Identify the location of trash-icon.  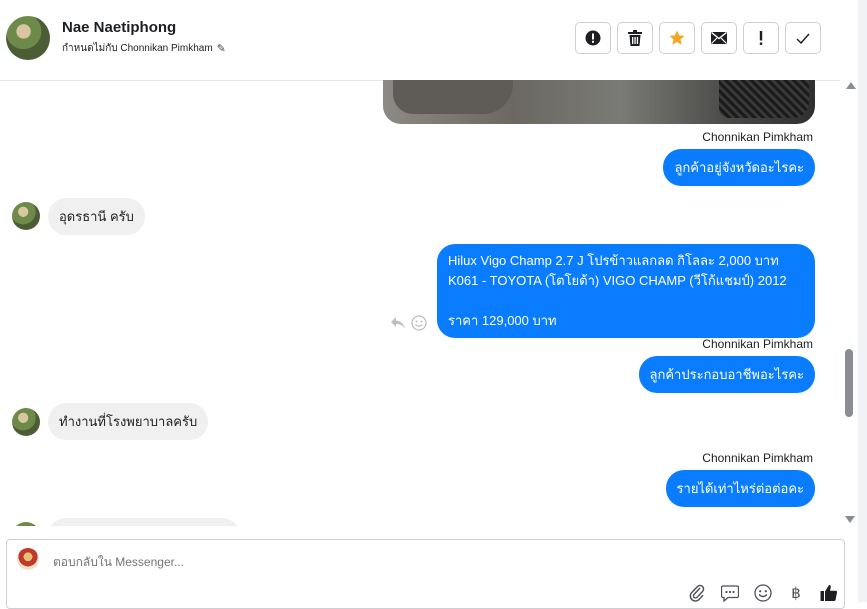
(635, 38).